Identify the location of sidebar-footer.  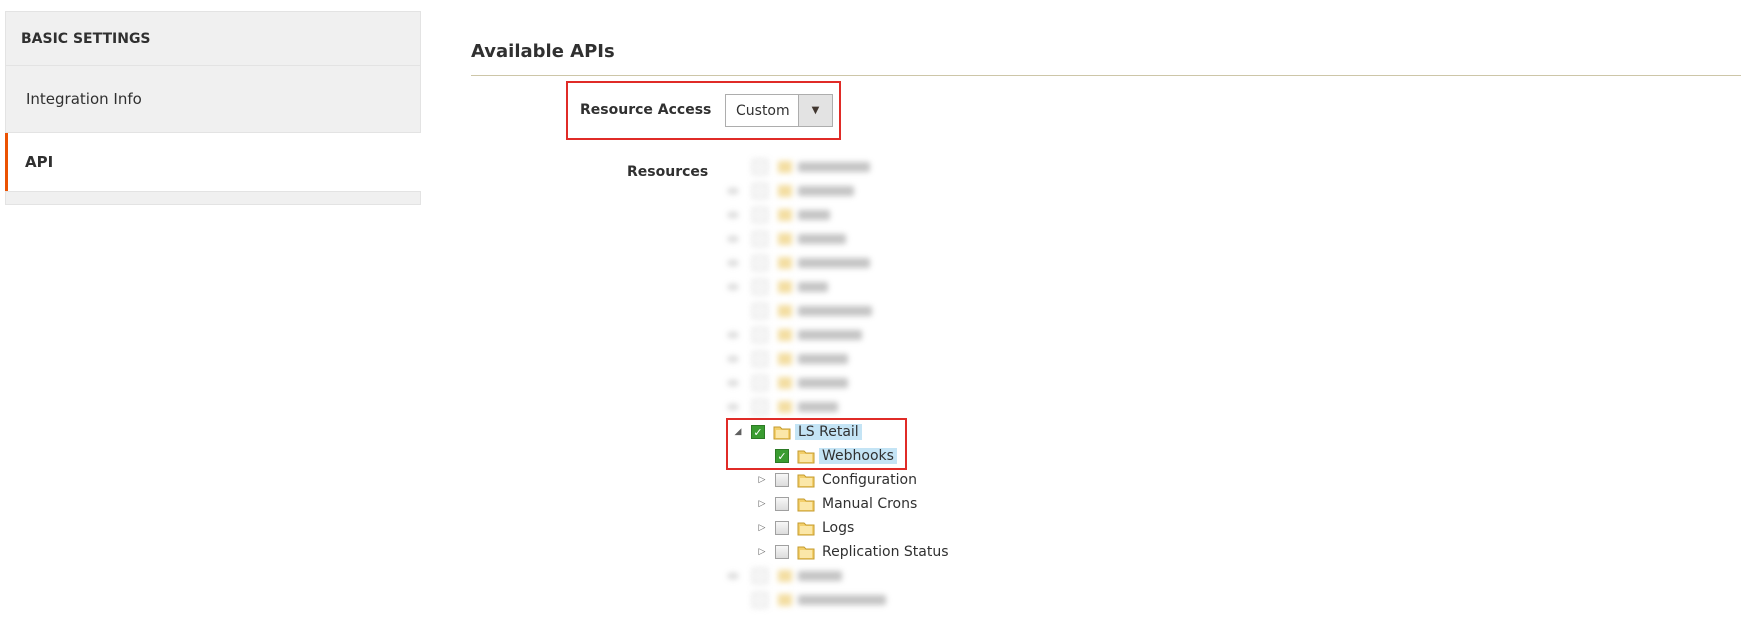
(213, 198).